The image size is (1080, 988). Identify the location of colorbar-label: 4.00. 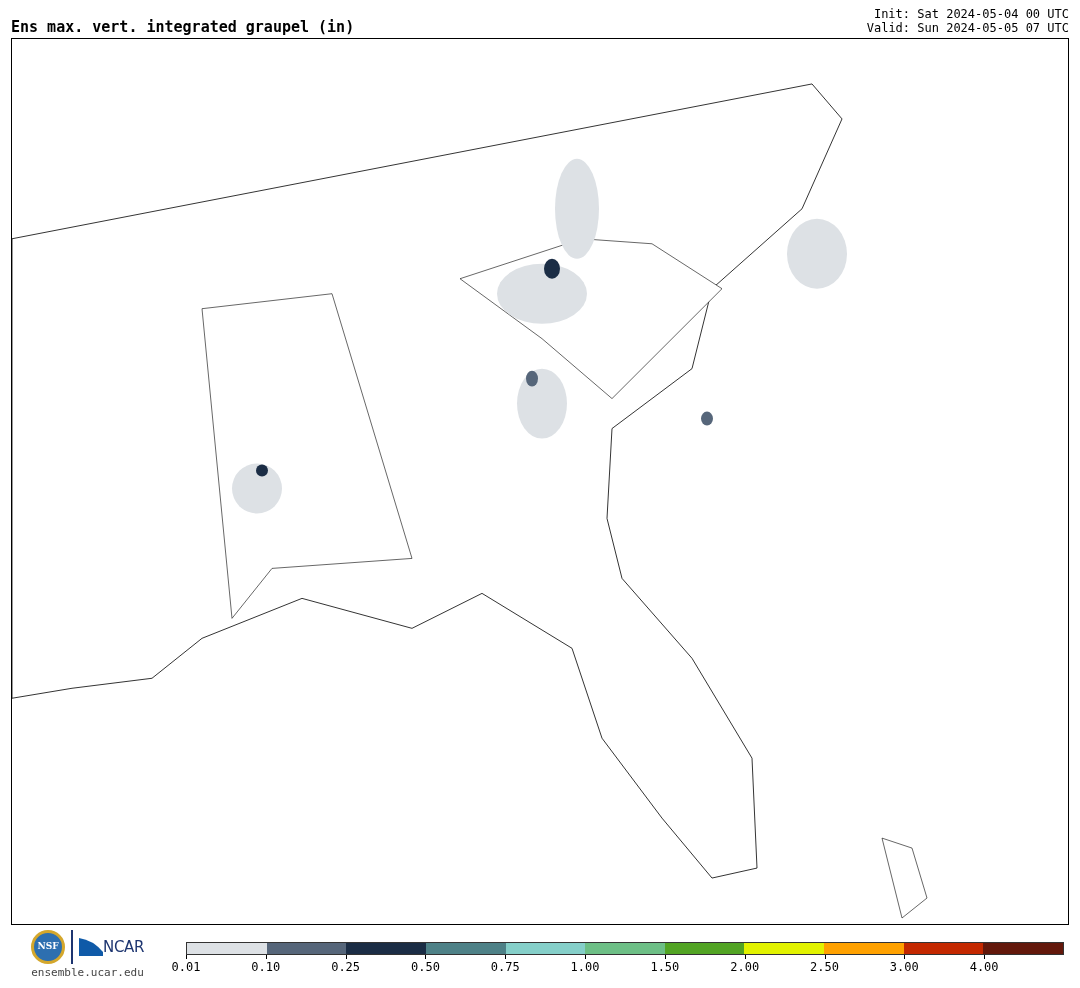
(984, 967).